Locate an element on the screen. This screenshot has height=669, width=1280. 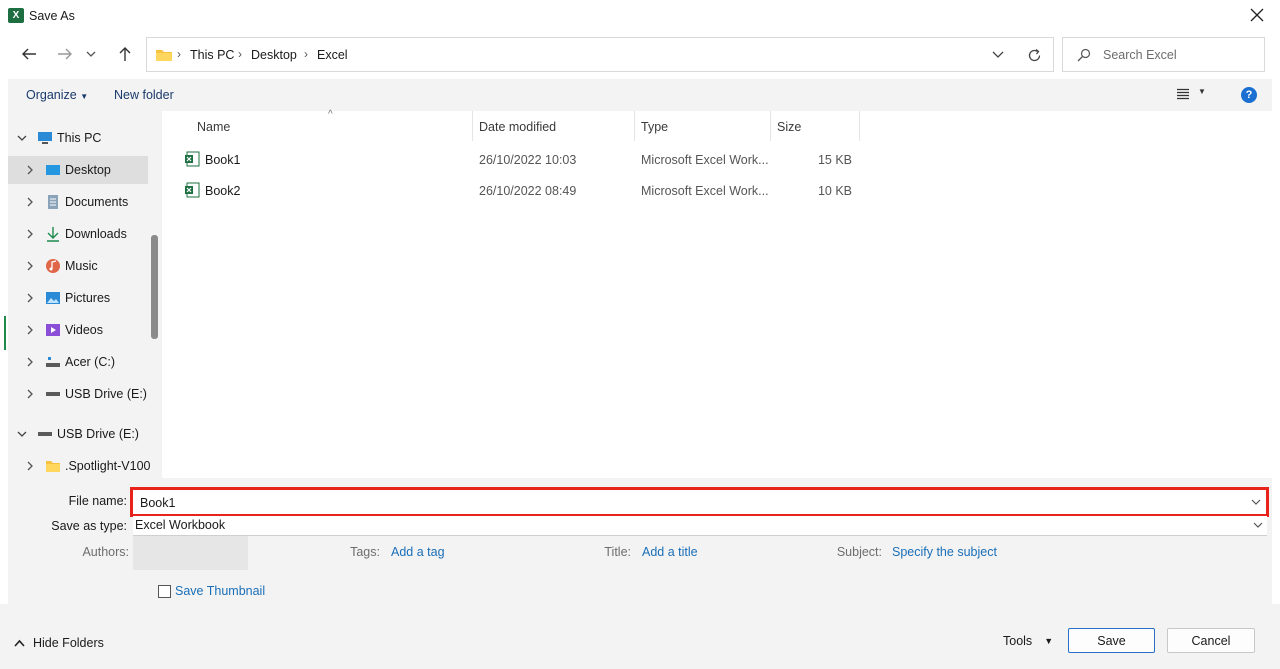
recent-locations-button is located at coordinates (91, 54).